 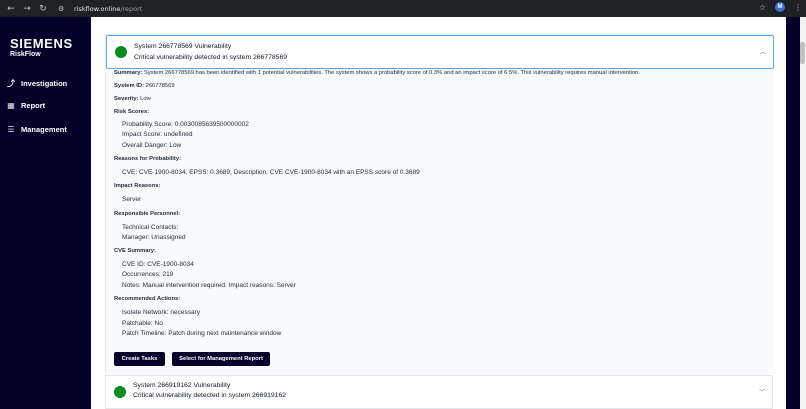 What do you see at coordinates (11, 105) in the screenshot?
I see `dashboard-icon: ▦` at bounding box center [11, 105].